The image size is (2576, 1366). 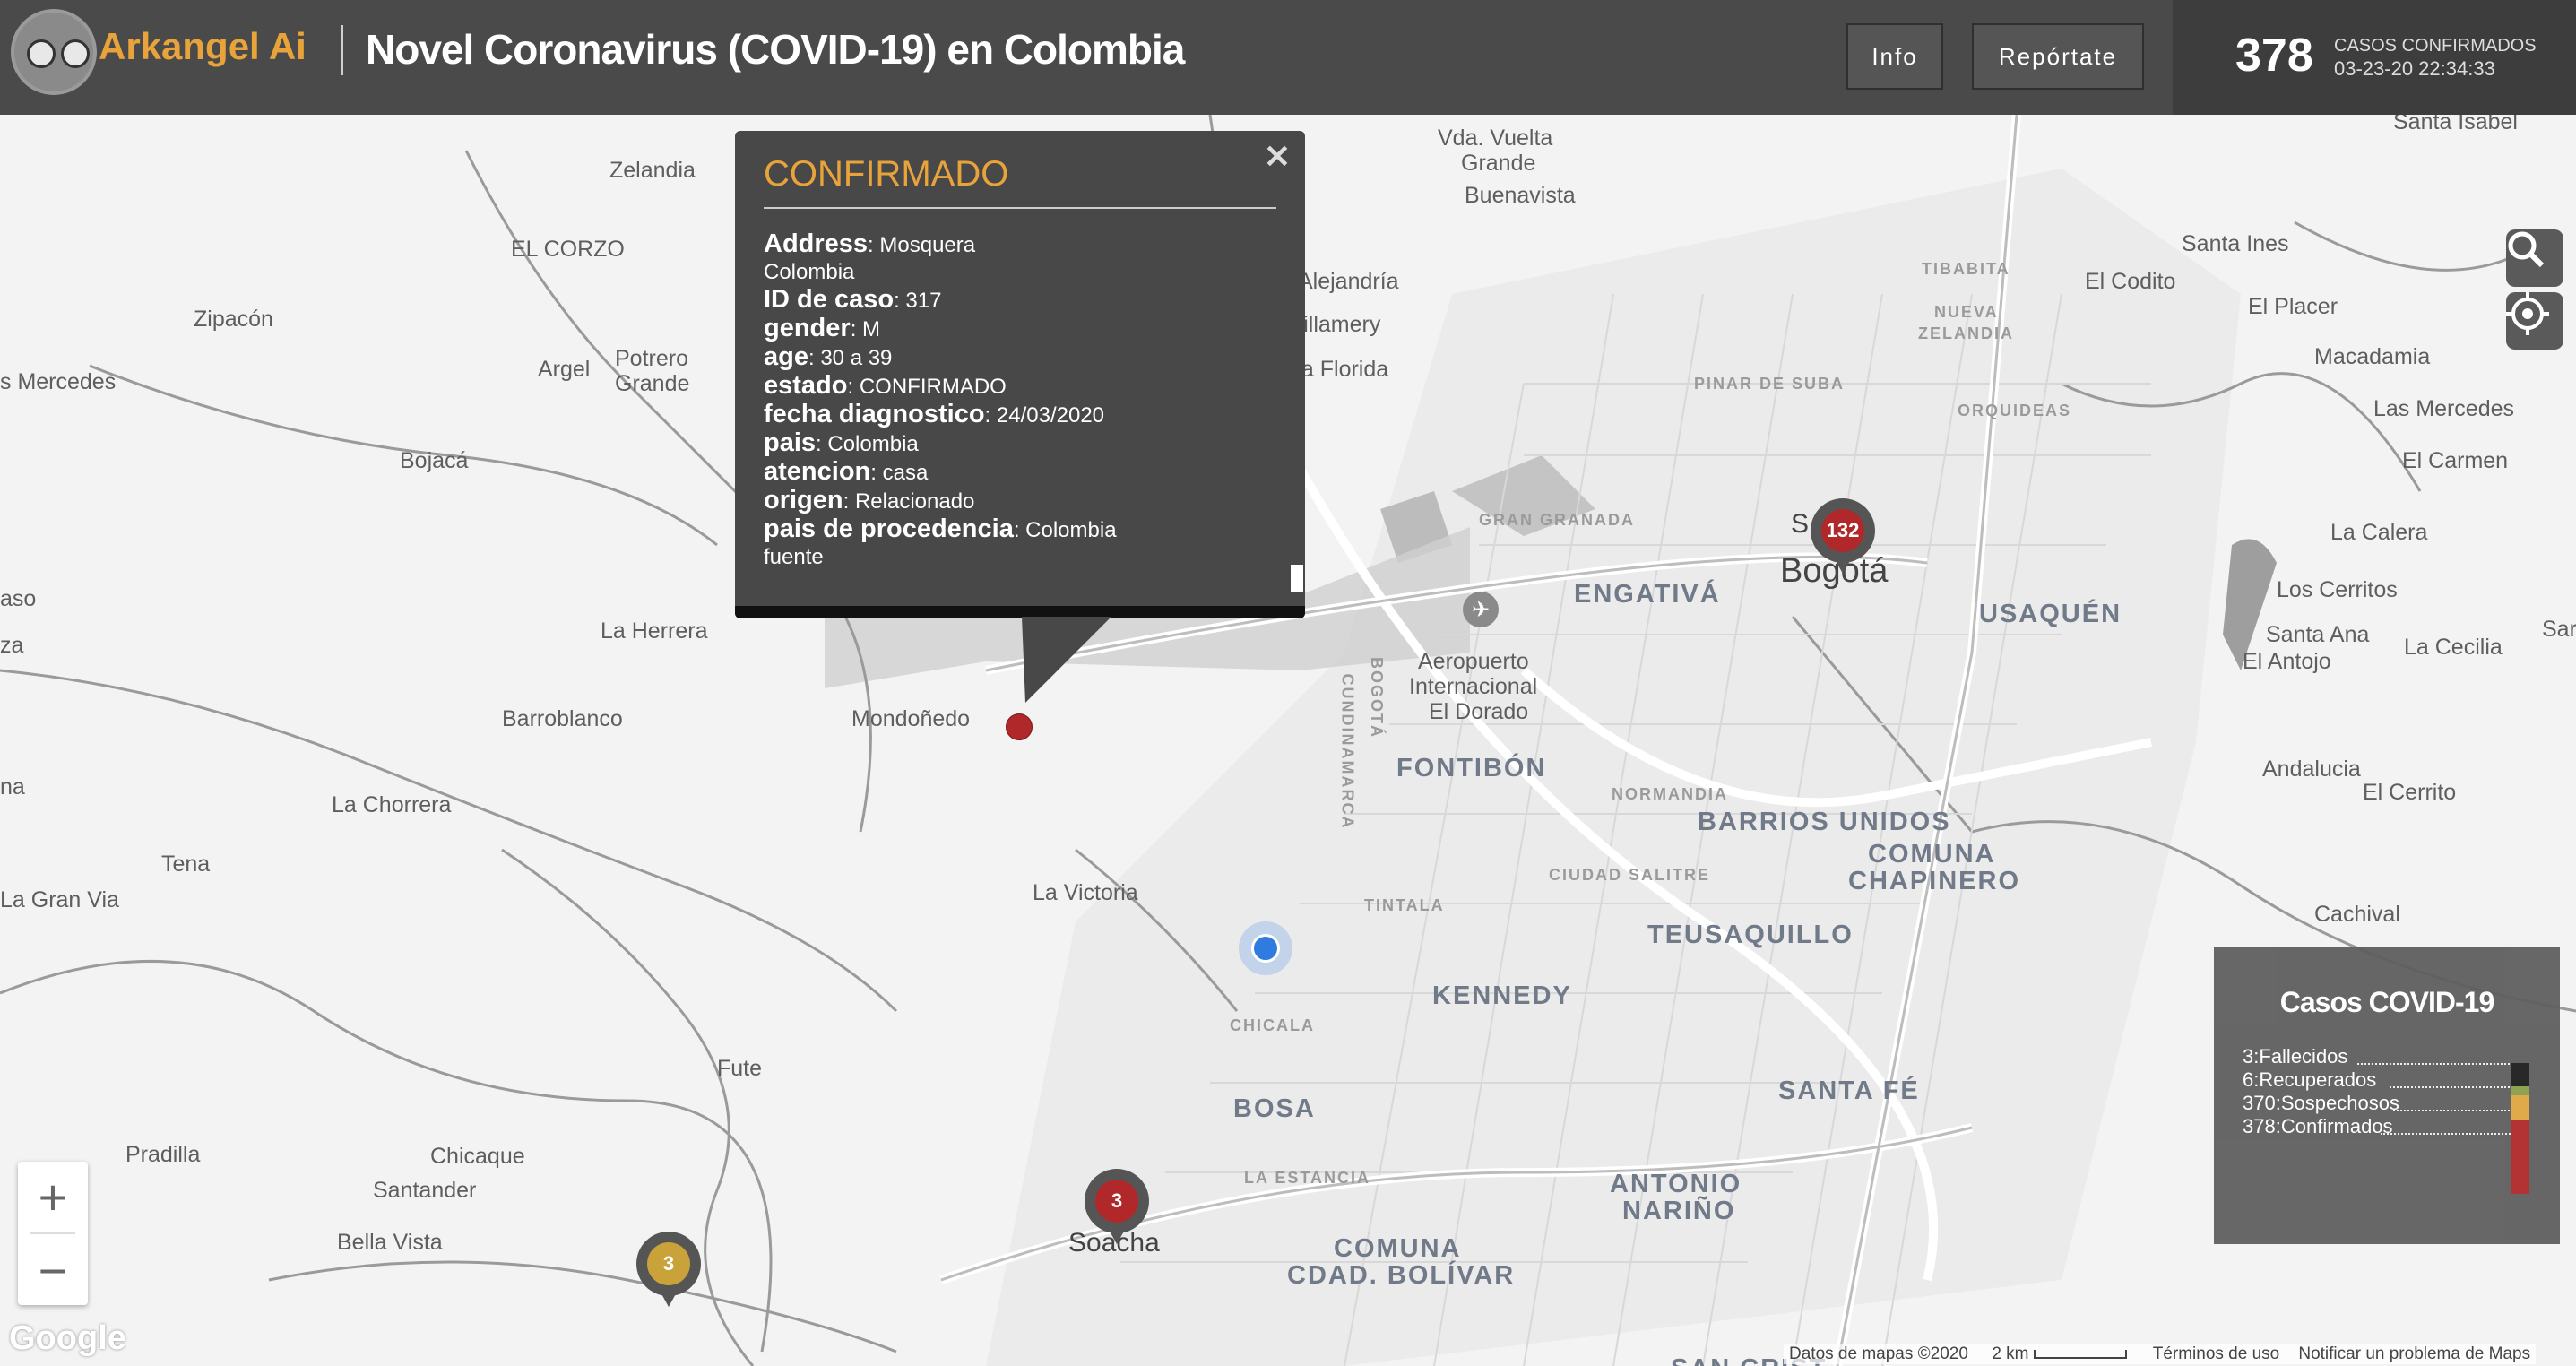 I want to click on district-label: CHAPINERO, so click(x=1934, y=881).